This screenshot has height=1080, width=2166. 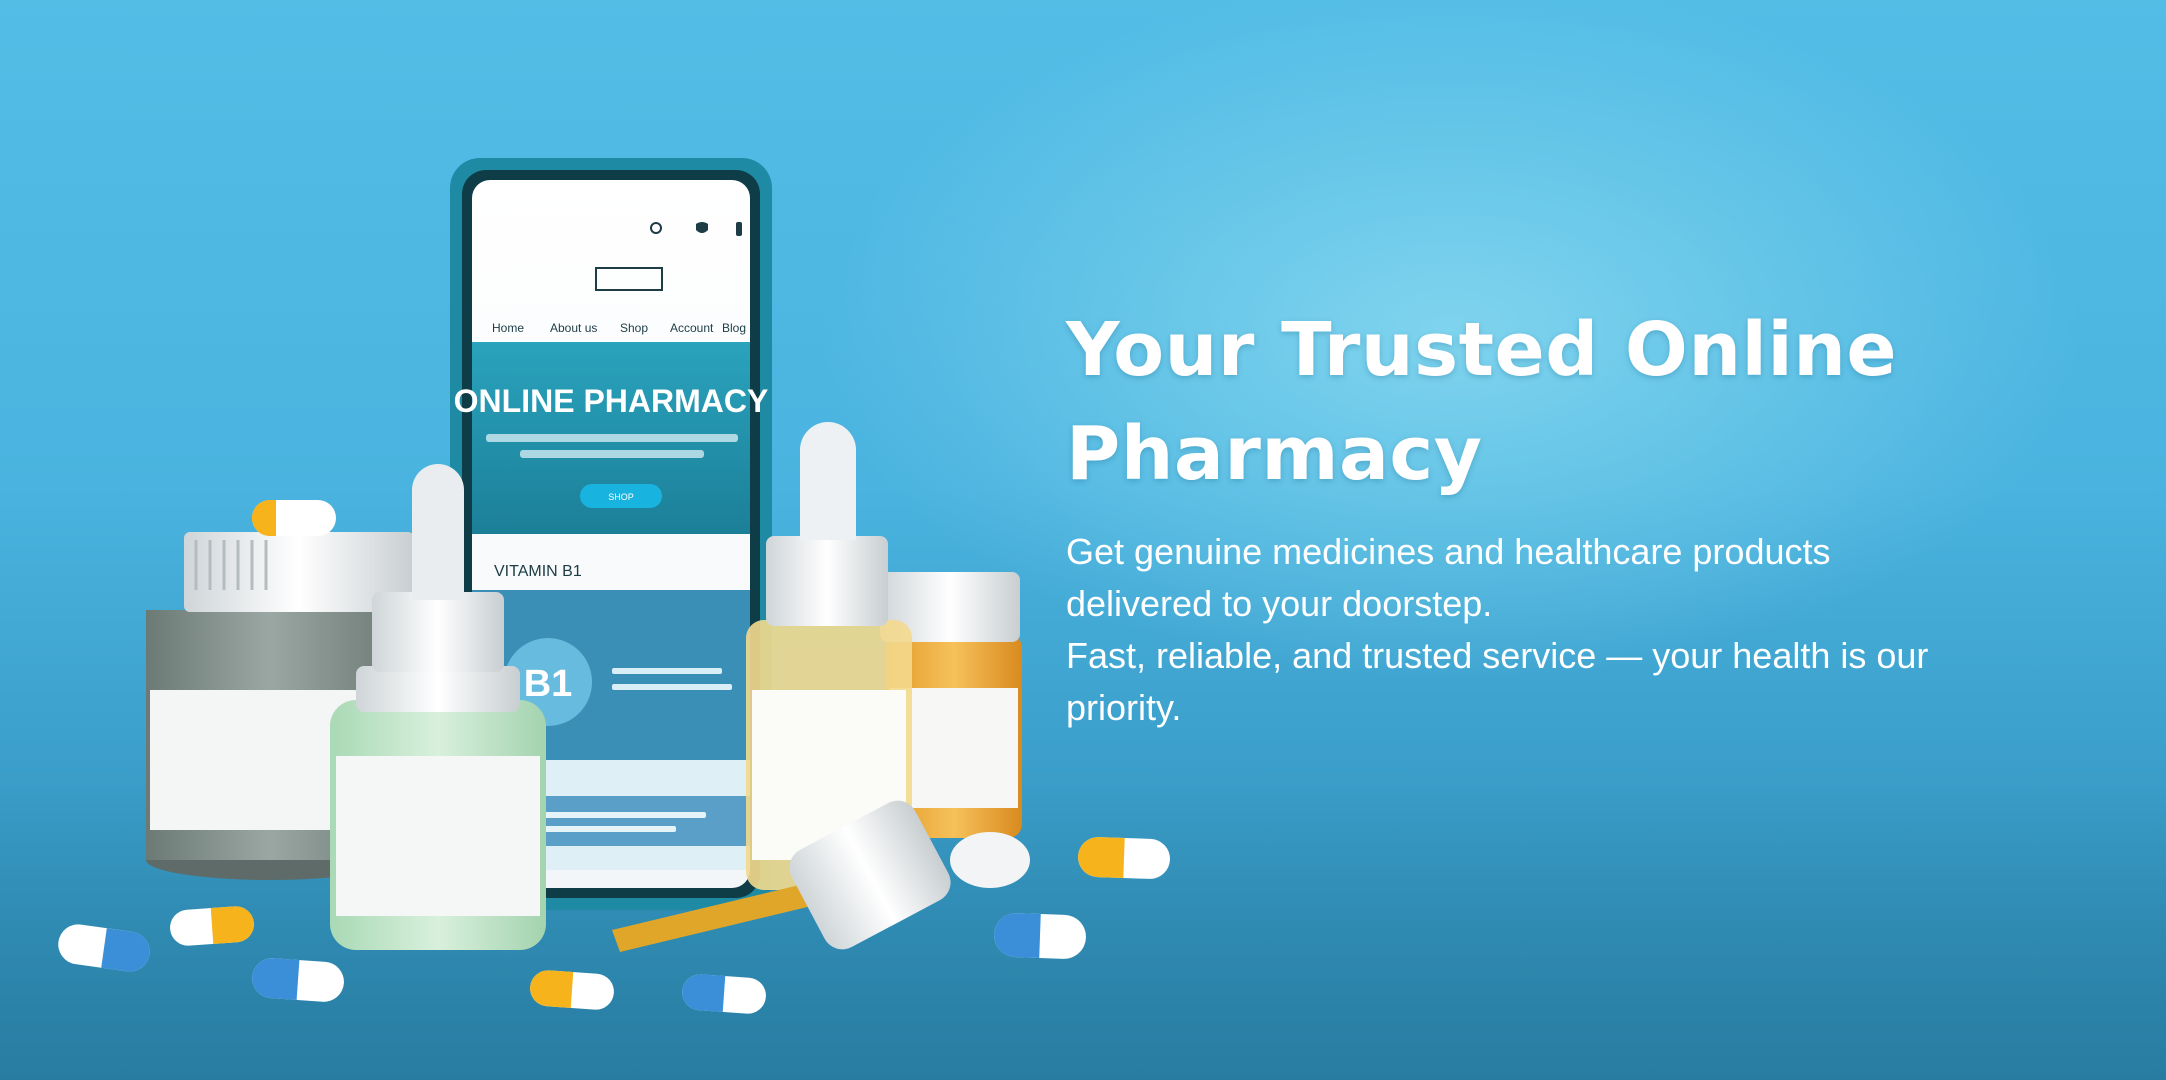 What do you see at coordinates (508, 328) in the screenshot?
I see `svg-text: Home` at bounding box center [508, 328].